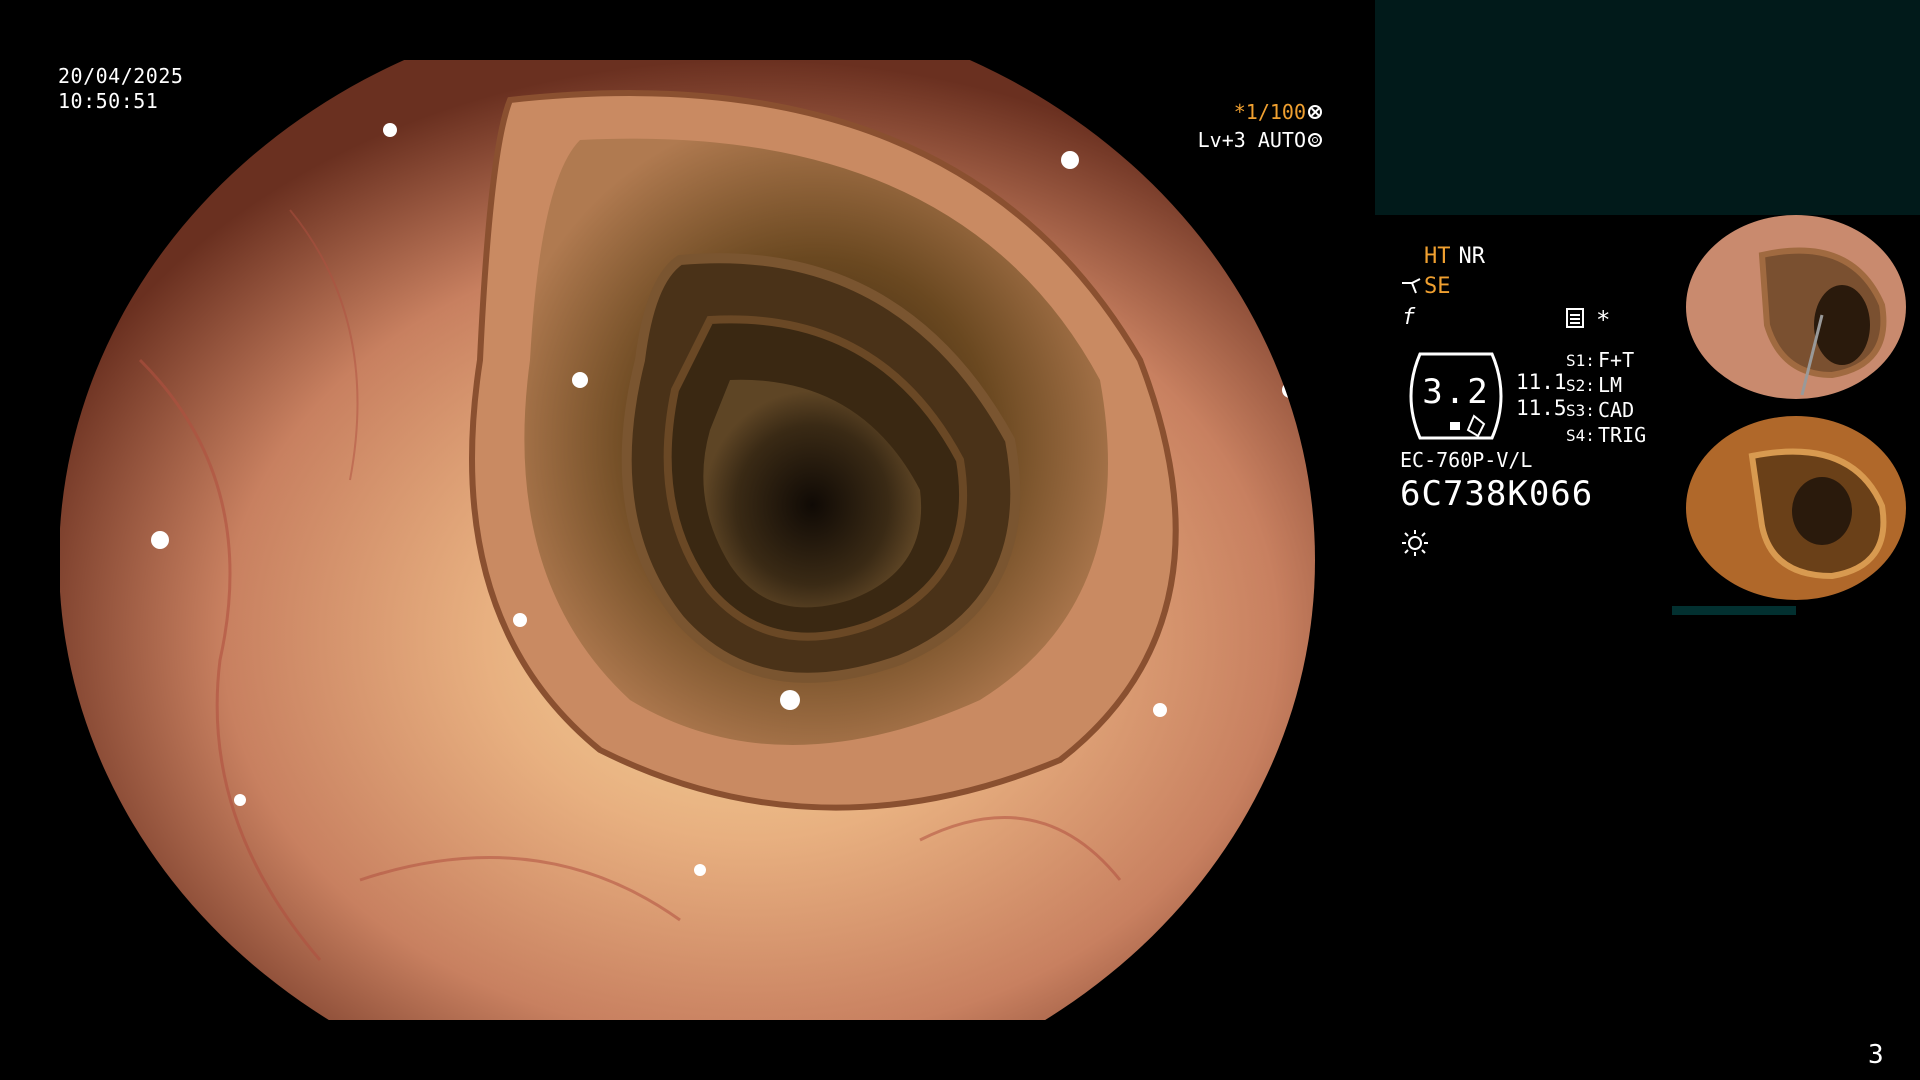 The height and width of the screenshot is (1080, 1920). I want to click on scope-model: EC-760P-V/L, so click(1466, 460).